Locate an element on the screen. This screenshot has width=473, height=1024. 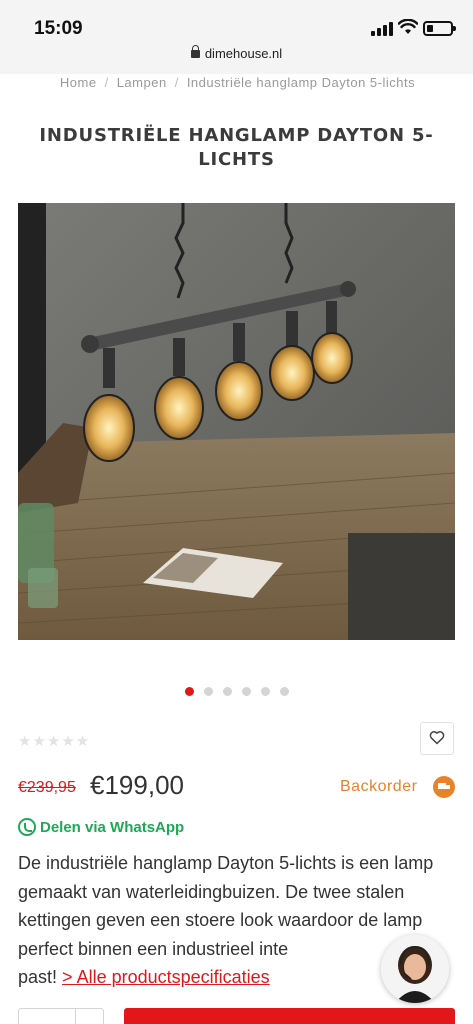
status-time: 15:09 is located at coordinates (58, 28).